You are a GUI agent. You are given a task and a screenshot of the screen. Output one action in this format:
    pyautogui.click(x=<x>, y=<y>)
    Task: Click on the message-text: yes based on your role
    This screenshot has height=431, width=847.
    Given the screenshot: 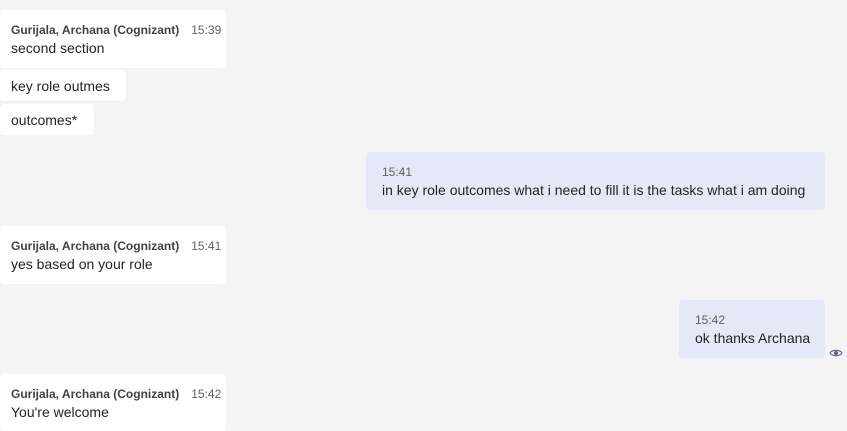 What is the action you would take?
    pyautogui.click(x=82, y=264)
    